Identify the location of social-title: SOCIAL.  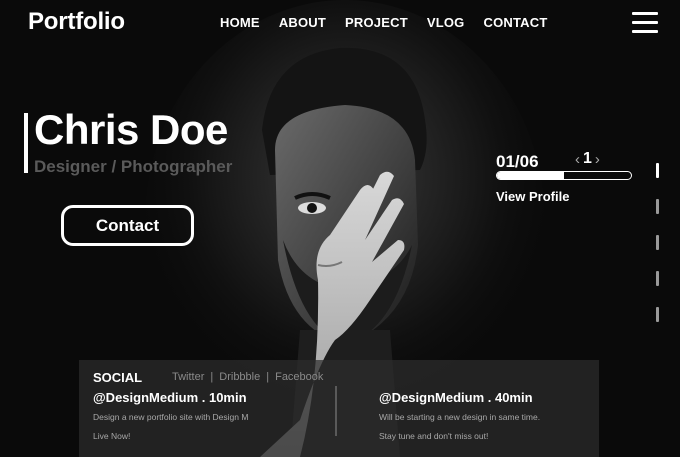
(118, 377).